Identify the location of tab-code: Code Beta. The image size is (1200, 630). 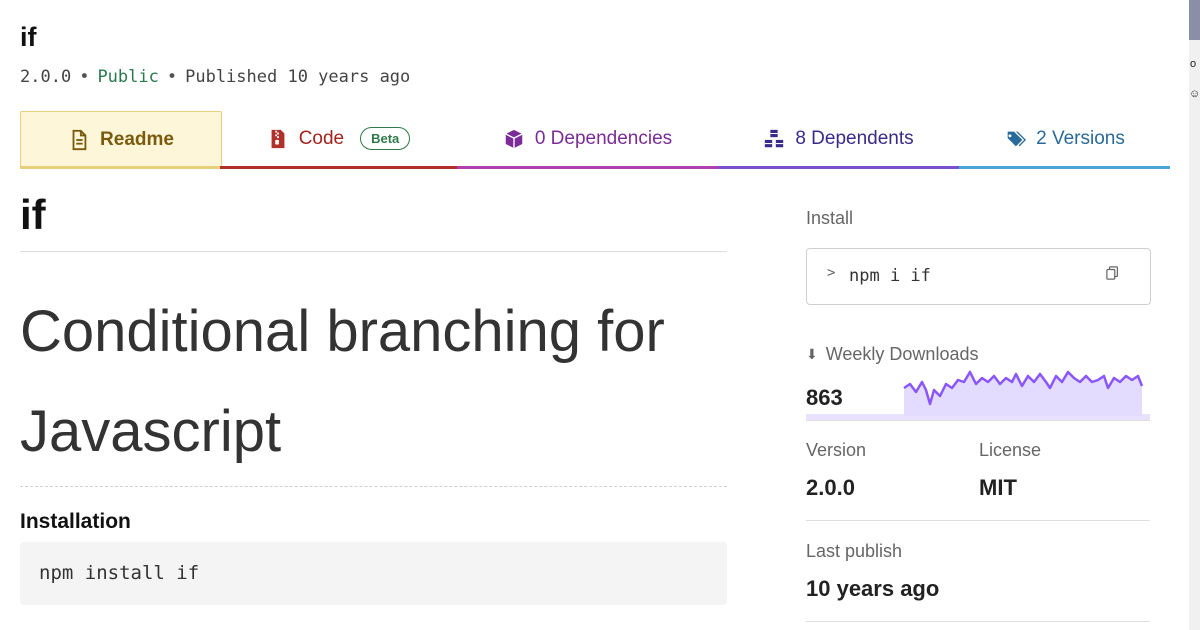
(338, 138).